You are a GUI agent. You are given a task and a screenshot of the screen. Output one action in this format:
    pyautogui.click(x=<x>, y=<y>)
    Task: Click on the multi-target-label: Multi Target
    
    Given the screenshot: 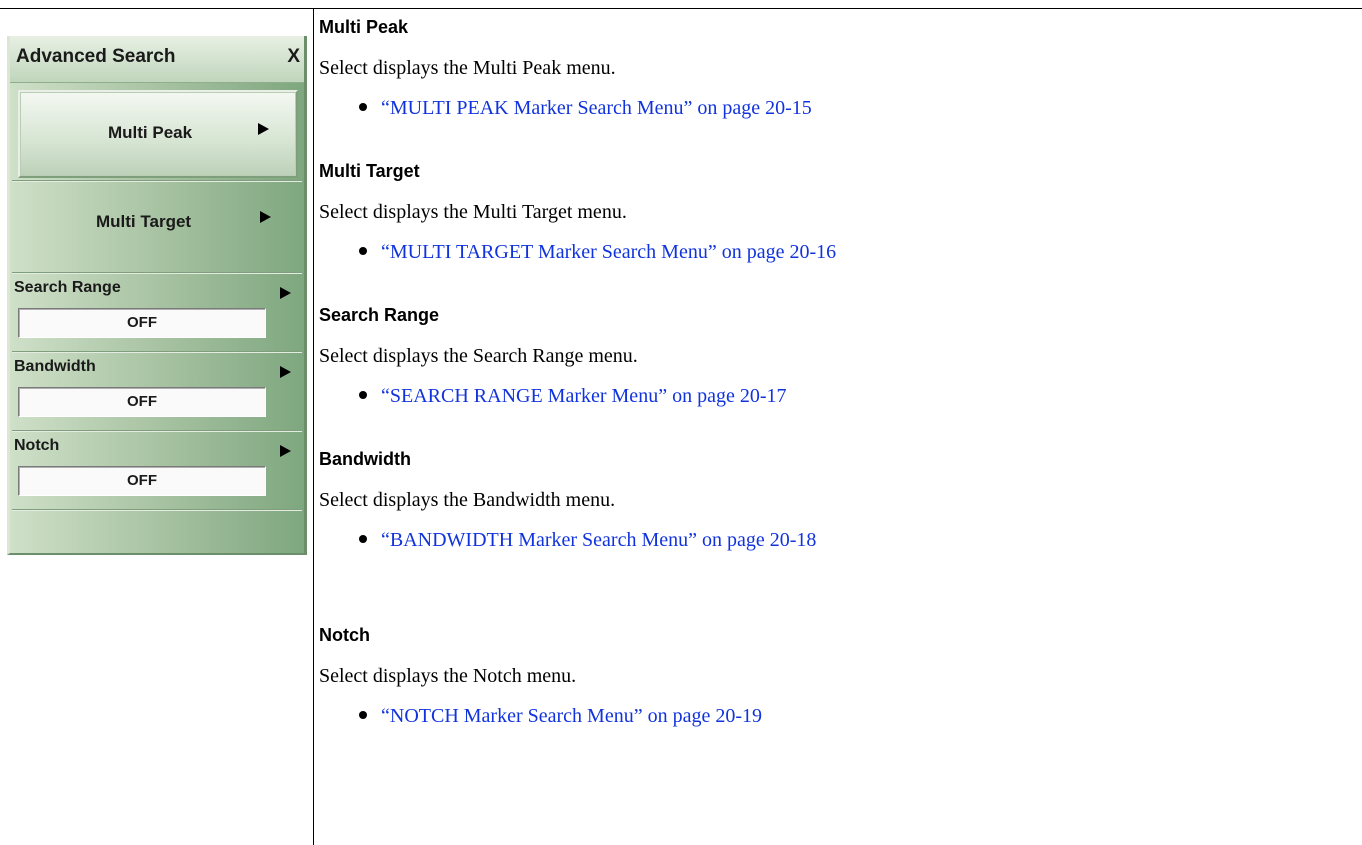 What is the action you would take?
    pyautogui.click(x=144, y=221)
    